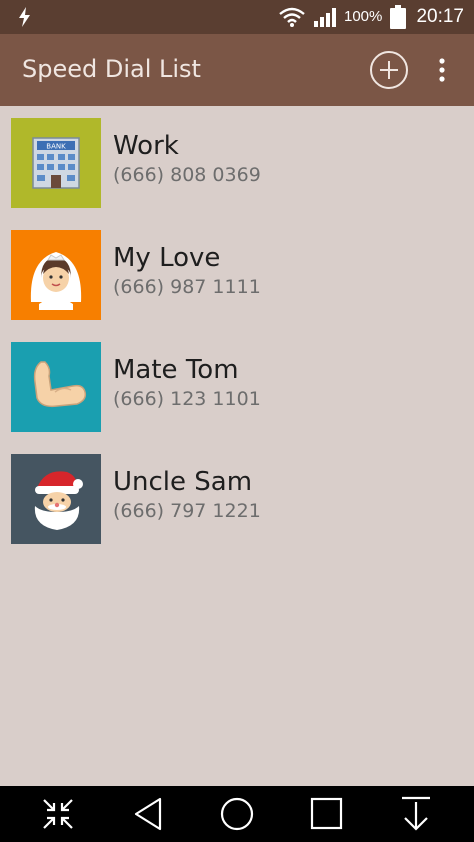 This screenshot has width=474, height=842. I want to click on flexed-bicep-icon, so click(56, 387).